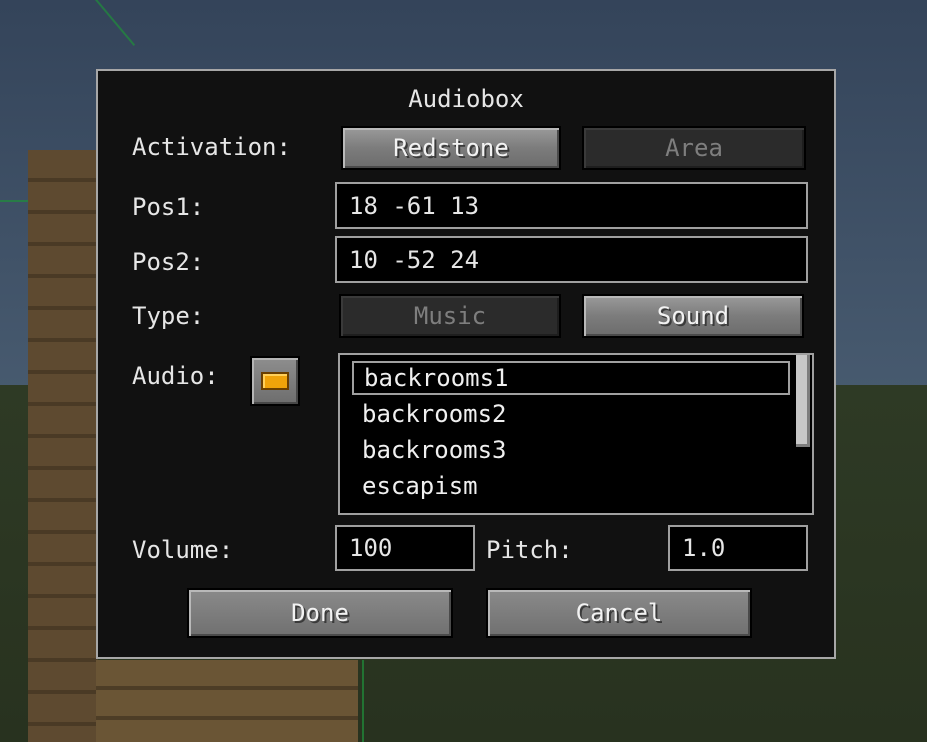 This screenshot has width=927, height=742. Describe the element at coordinates (451, 148) in the screenshot. I see `activation-redstone-button: Redstone` at that location.